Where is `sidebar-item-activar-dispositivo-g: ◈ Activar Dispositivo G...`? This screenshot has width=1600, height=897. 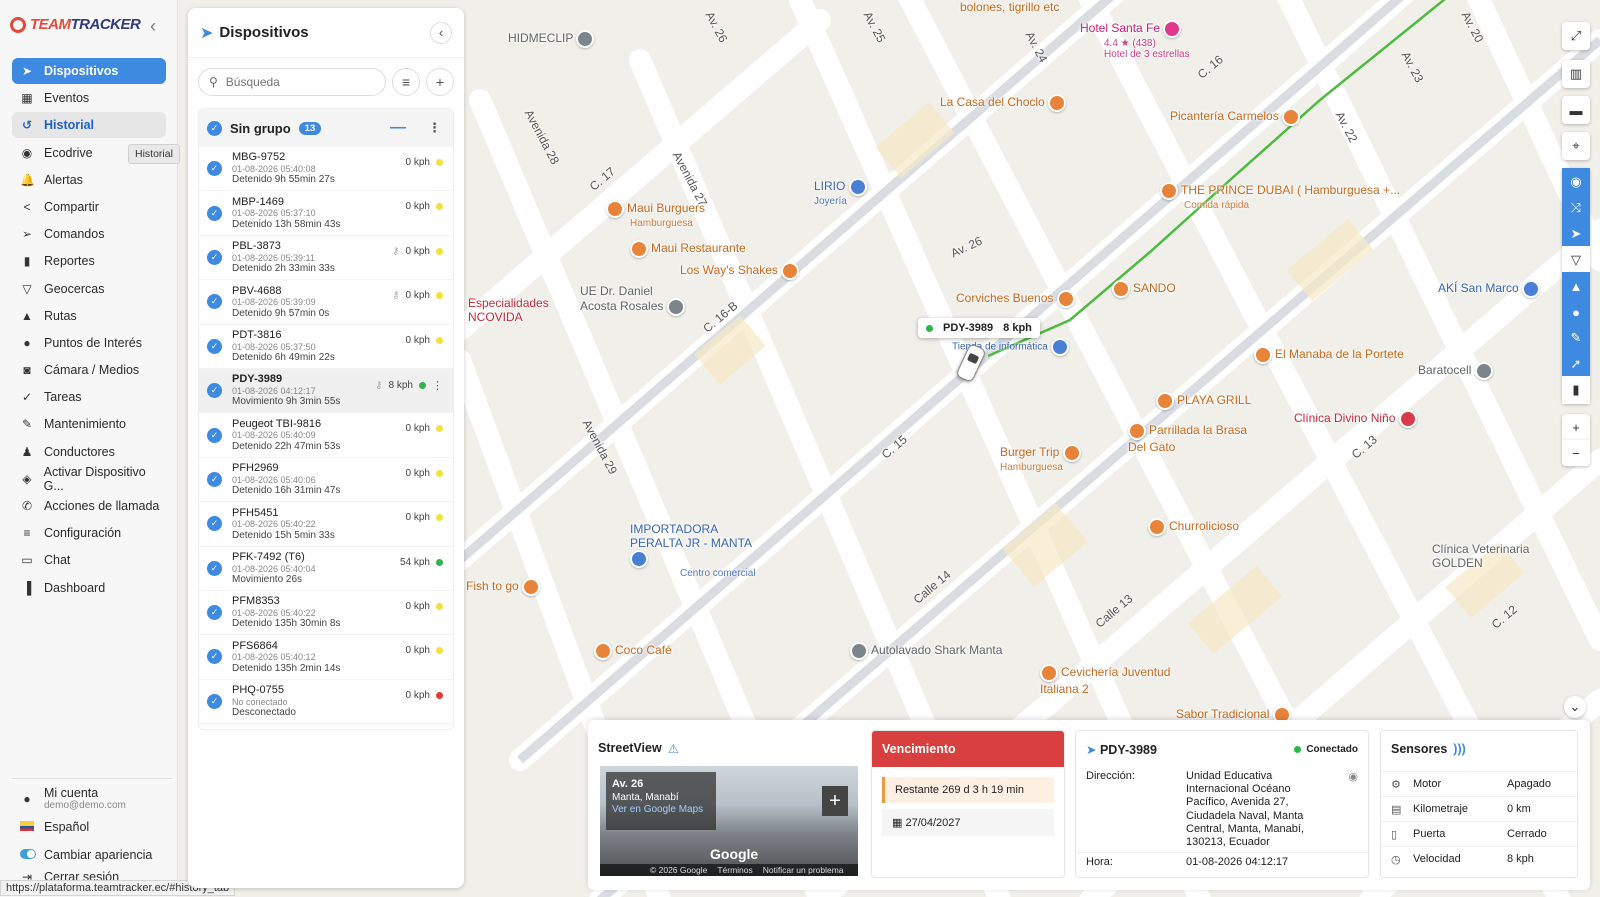 sidebar-item-activar-dispositivo-g: ◈ Activar Dispositivo G... is located at coordinates (89, 479).